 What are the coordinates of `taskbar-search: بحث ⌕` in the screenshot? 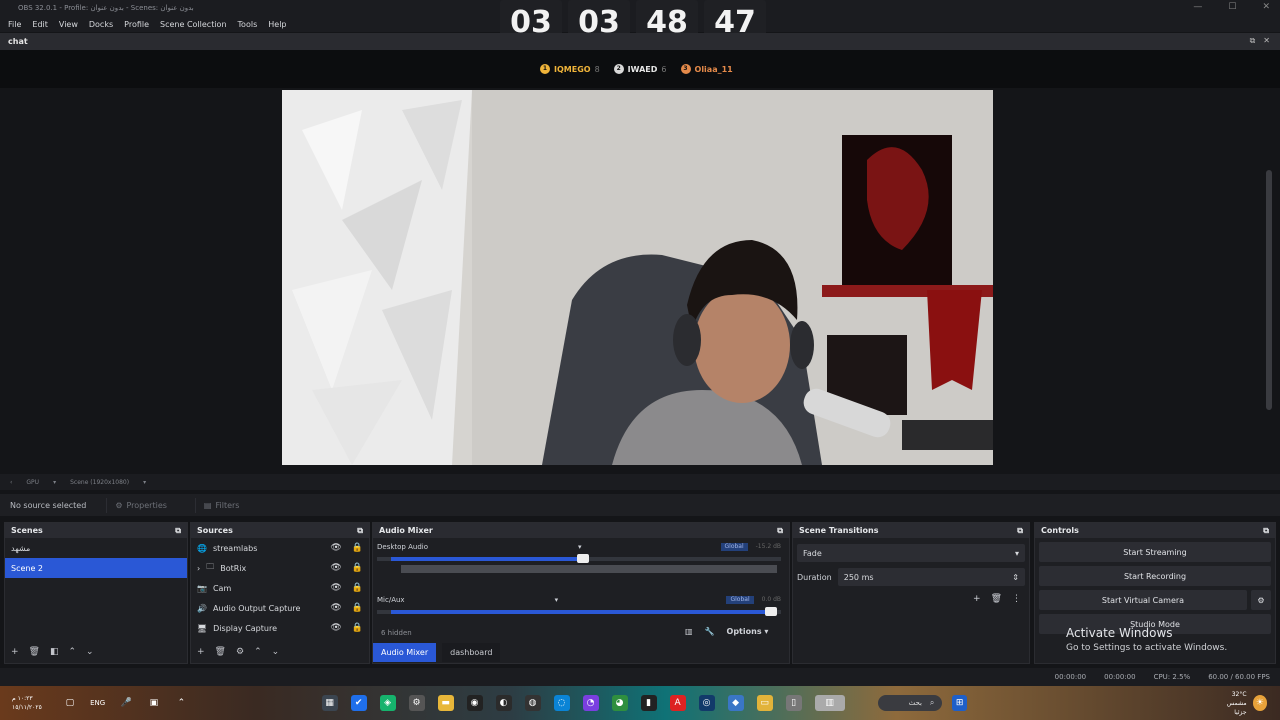 It's located at (910, 703).